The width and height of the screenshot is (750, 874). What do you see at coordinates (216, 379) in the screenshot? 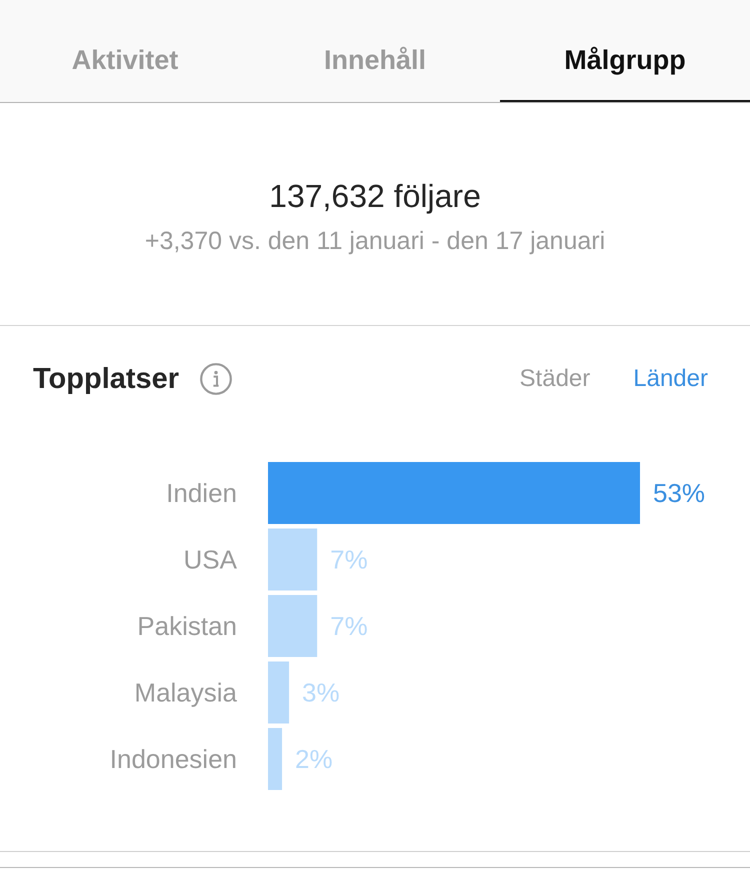
I see `info-icon` at bounding box center [216, 379].